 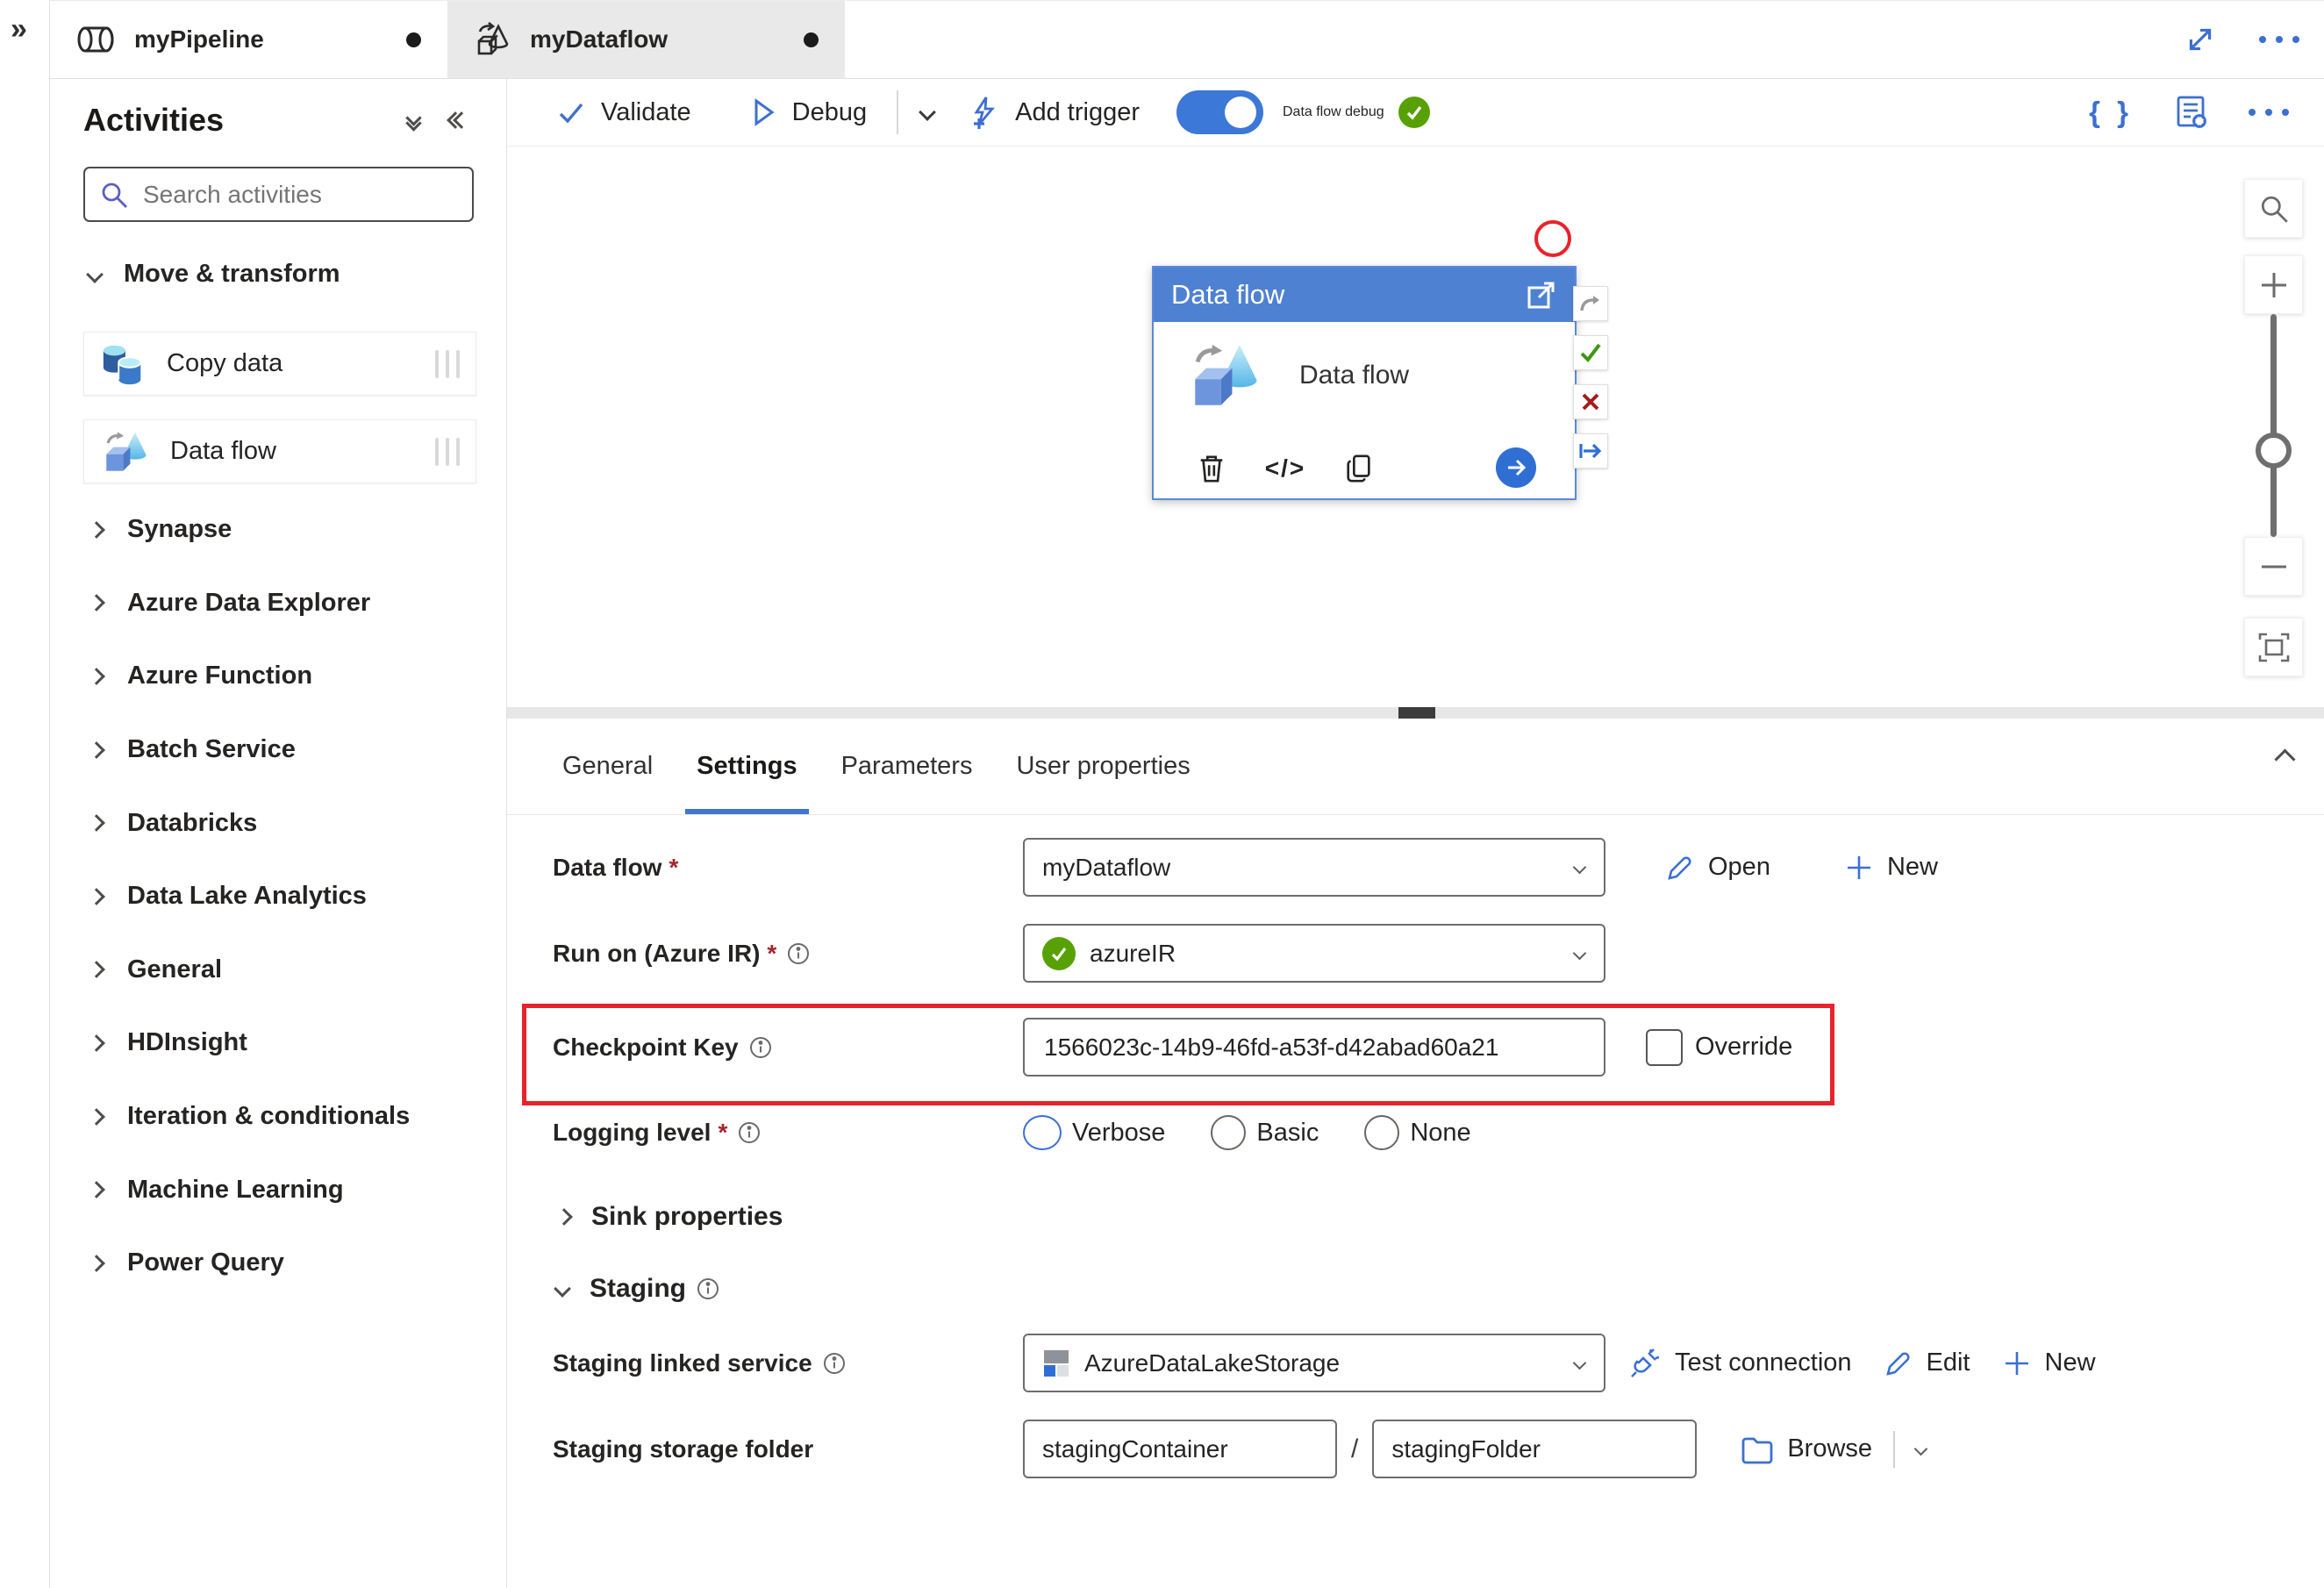 I want to click on staging-group: Staging, so click(x=1438, y=1289).